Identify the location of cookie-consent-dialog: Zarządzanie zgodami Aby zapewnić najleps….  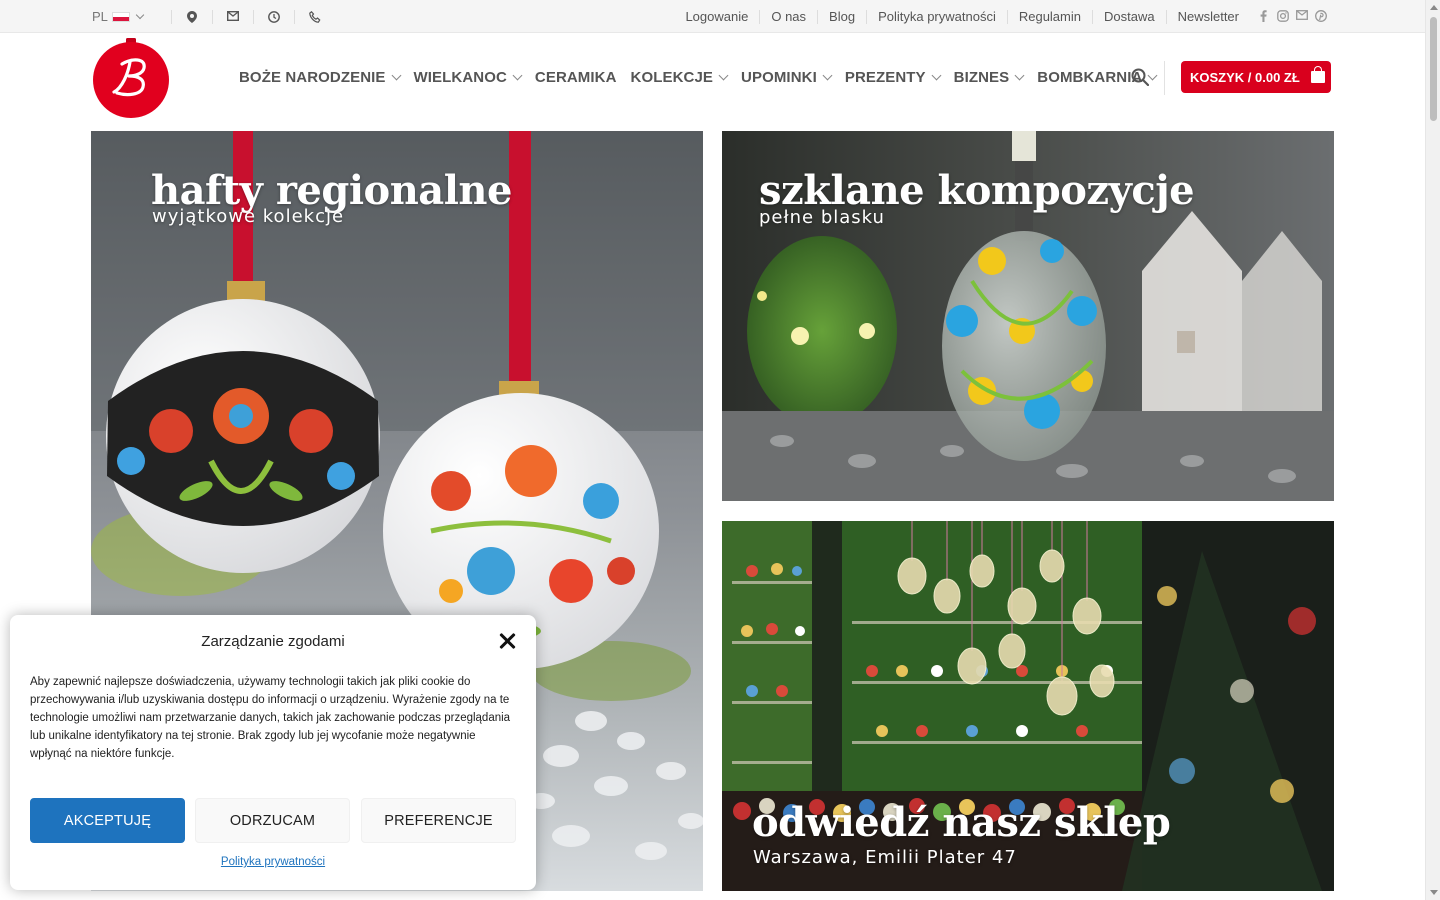
(273, 752).